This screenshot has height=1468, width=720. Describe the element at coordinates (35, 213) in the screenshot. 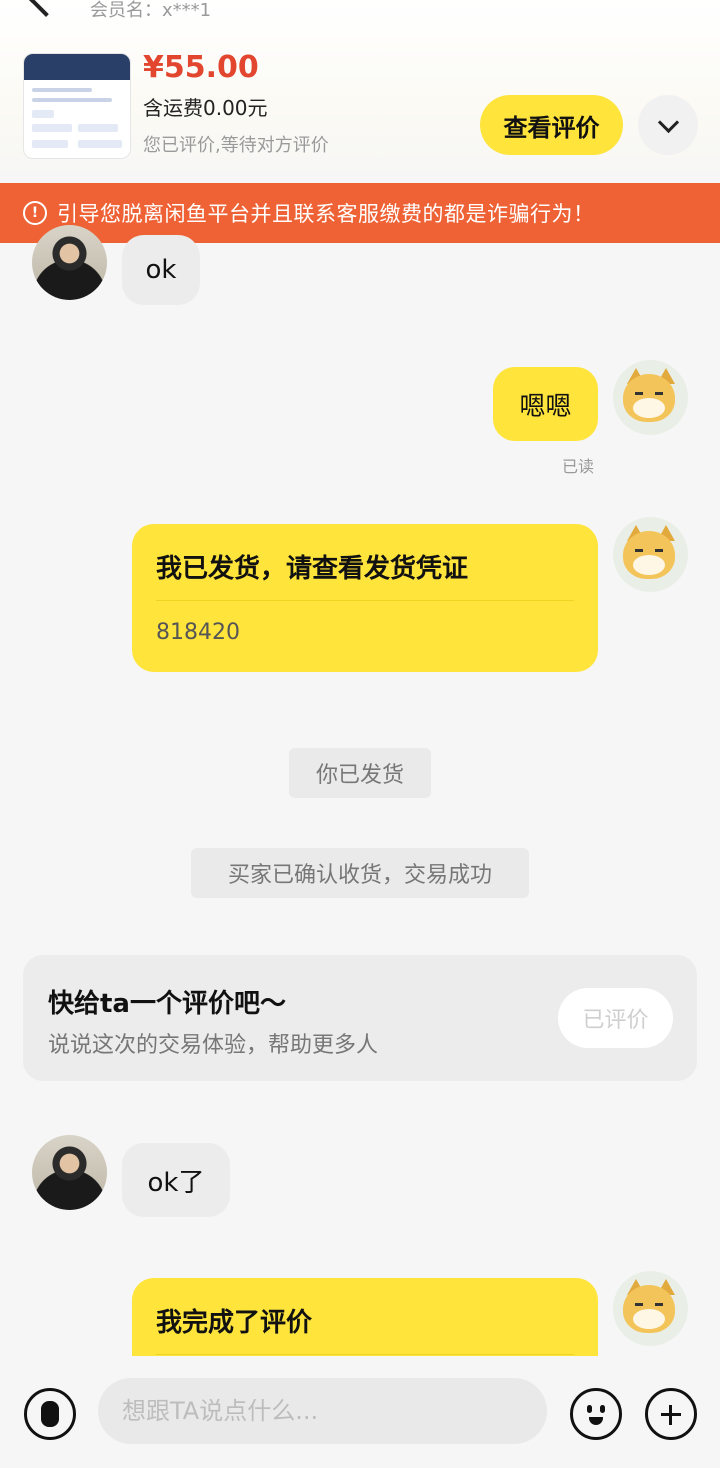

I see `warning-icon: !` at that location.